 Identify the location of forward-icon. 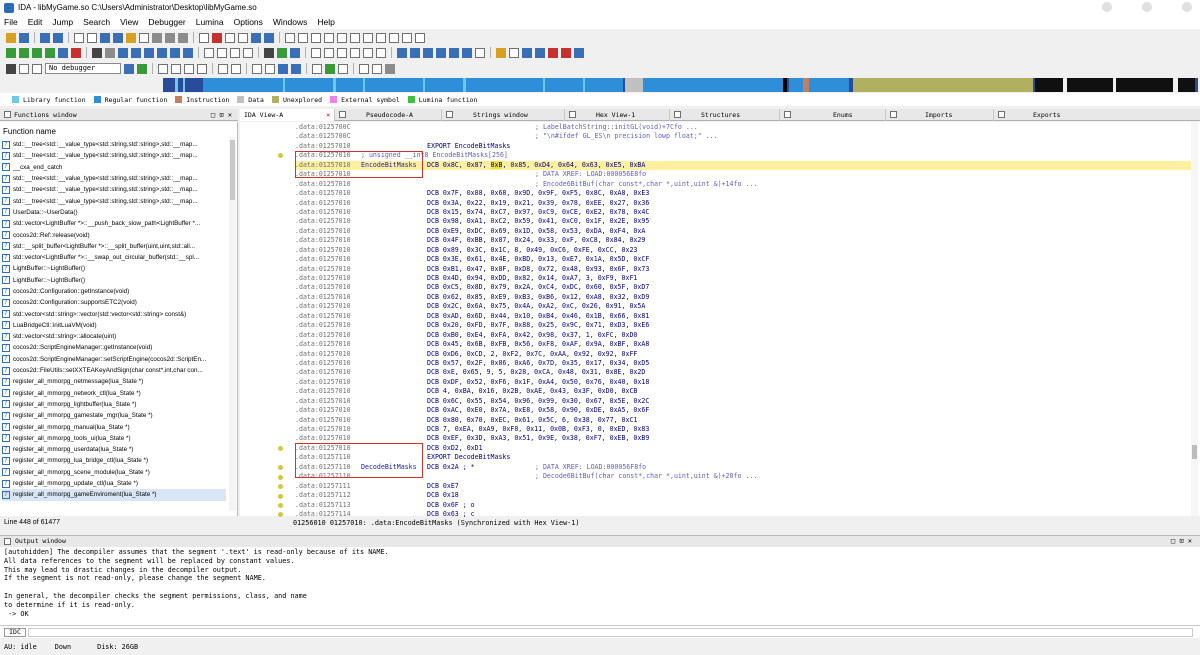
(58, 37).